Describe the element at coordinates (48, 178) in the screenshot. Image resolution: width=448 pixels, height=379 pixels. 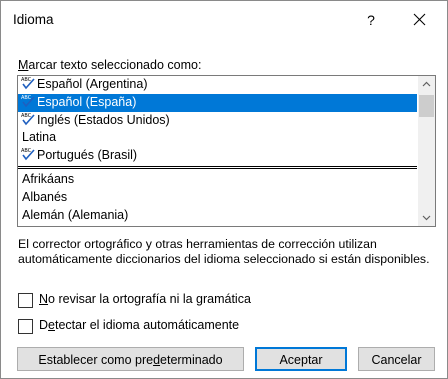
I see `language-item-label: Afrikáans` at that location.